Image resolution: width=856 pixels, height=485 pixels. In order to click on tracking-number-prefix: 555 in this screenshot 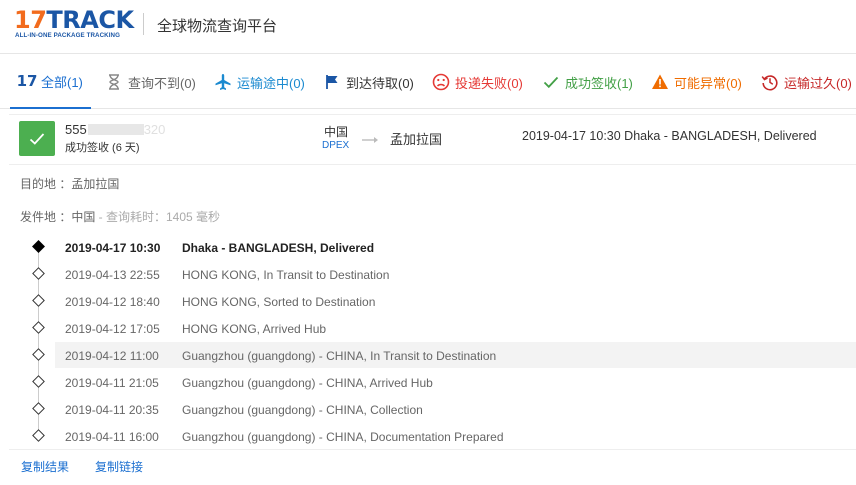, I will do `click(76, 129)`.